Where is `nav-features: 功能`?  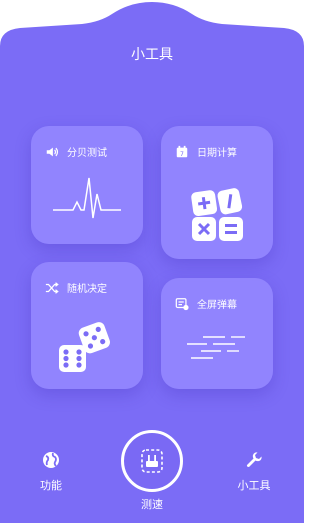 nav-features: 功能 is located at coordinates (51, 472).